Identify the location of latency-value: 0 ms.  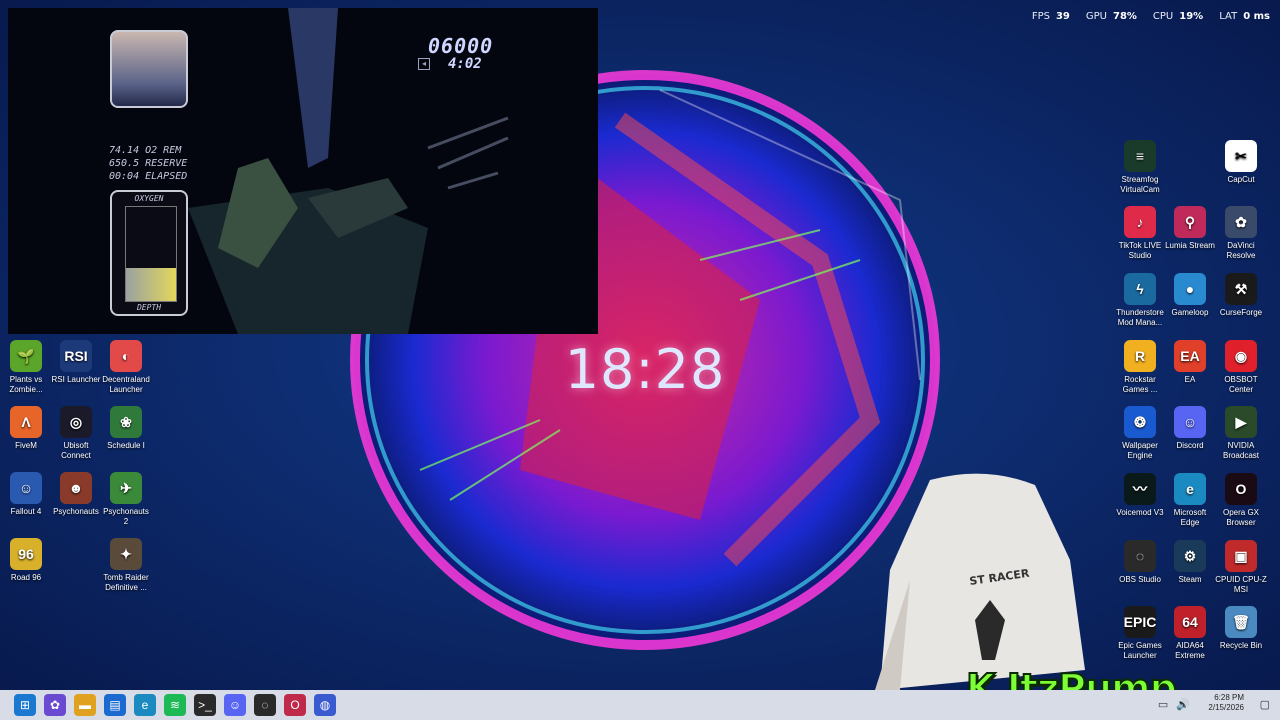
(1256, 16).